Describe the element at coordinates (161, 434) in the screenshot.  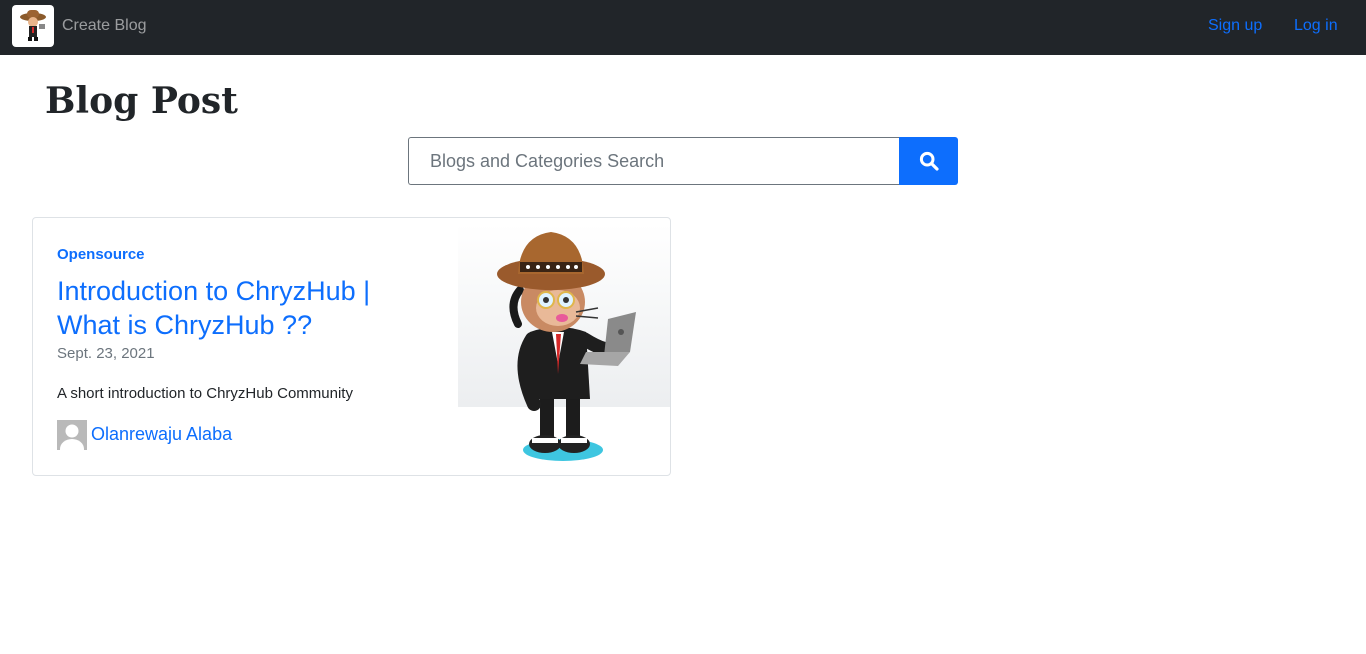
I see `author-name-link: Olanrewaju Alaba` at that location.